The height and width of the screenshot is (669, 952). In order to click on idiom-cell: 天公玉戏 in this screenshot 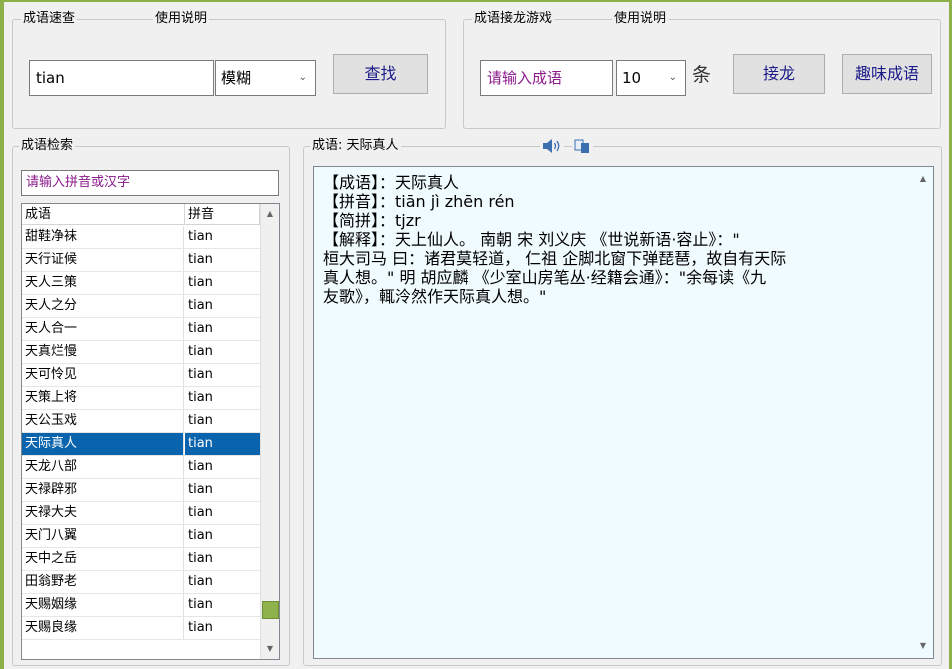, I will do `click(103, 421)`.